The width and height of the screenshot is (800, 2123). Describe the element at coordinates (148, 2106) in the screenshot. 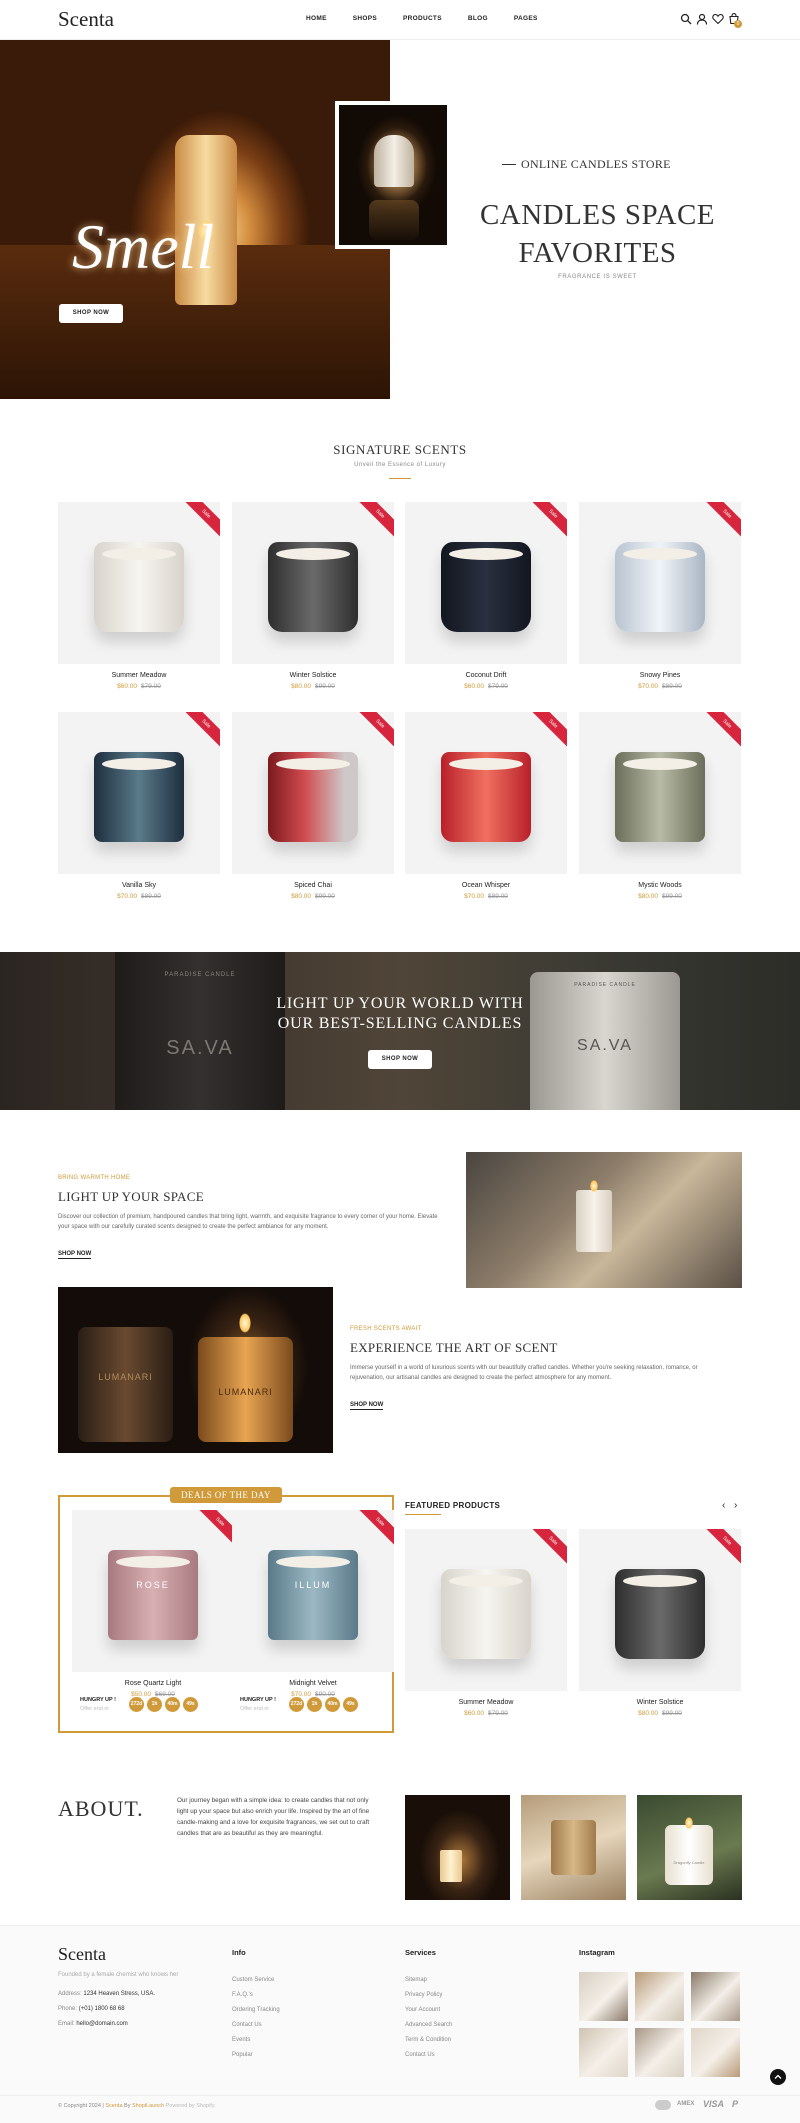

I see `copyright-author-link: ShopiLaunch` at that location.